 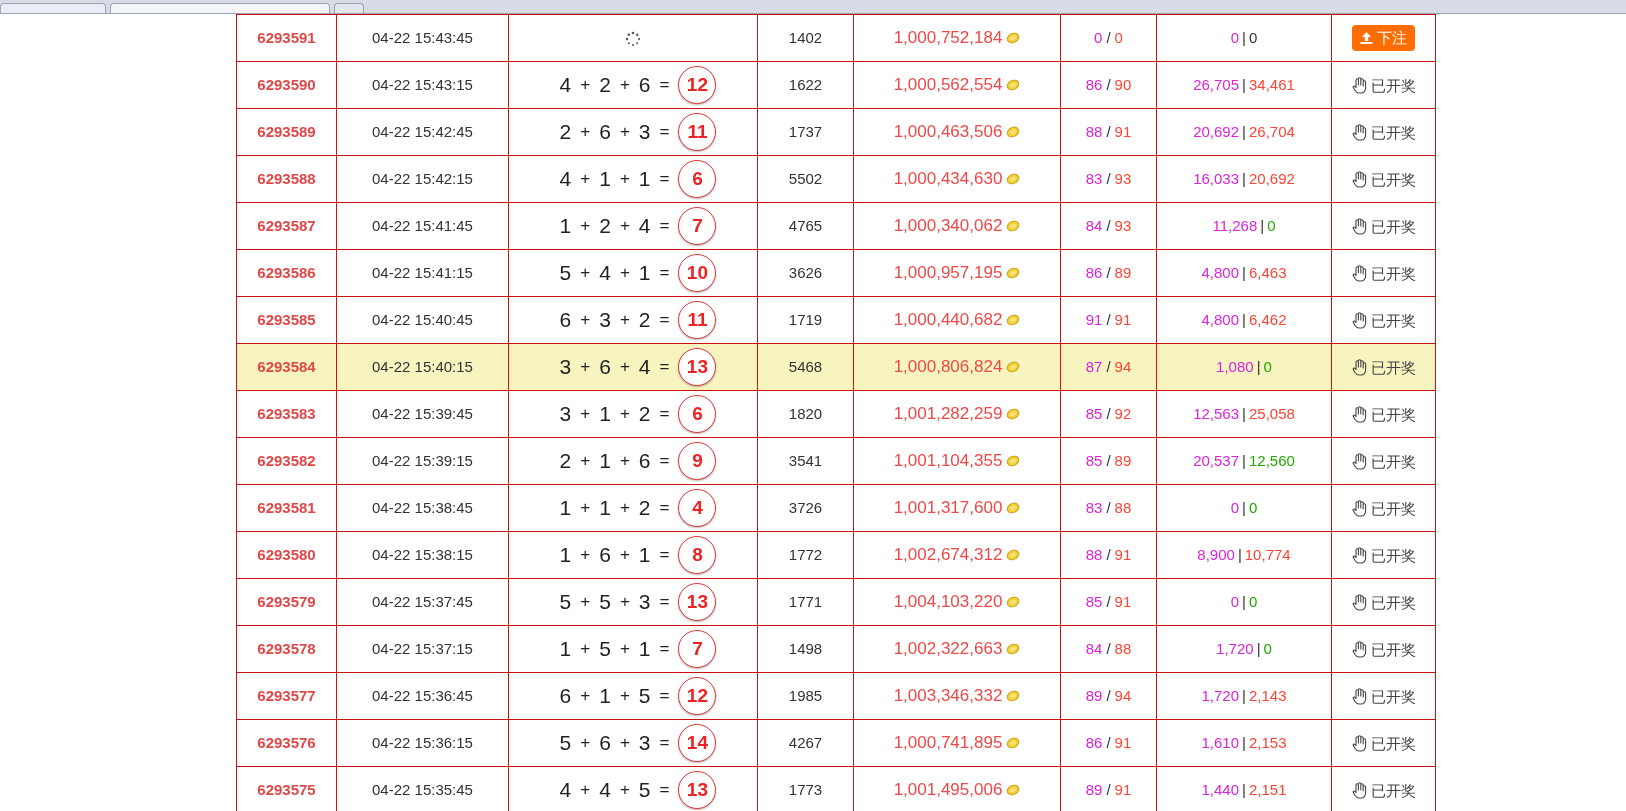 What do you see at coordinates (805, 789) in the screenshot?
I see `player-count: 1773` at bounding box center [805, 789].